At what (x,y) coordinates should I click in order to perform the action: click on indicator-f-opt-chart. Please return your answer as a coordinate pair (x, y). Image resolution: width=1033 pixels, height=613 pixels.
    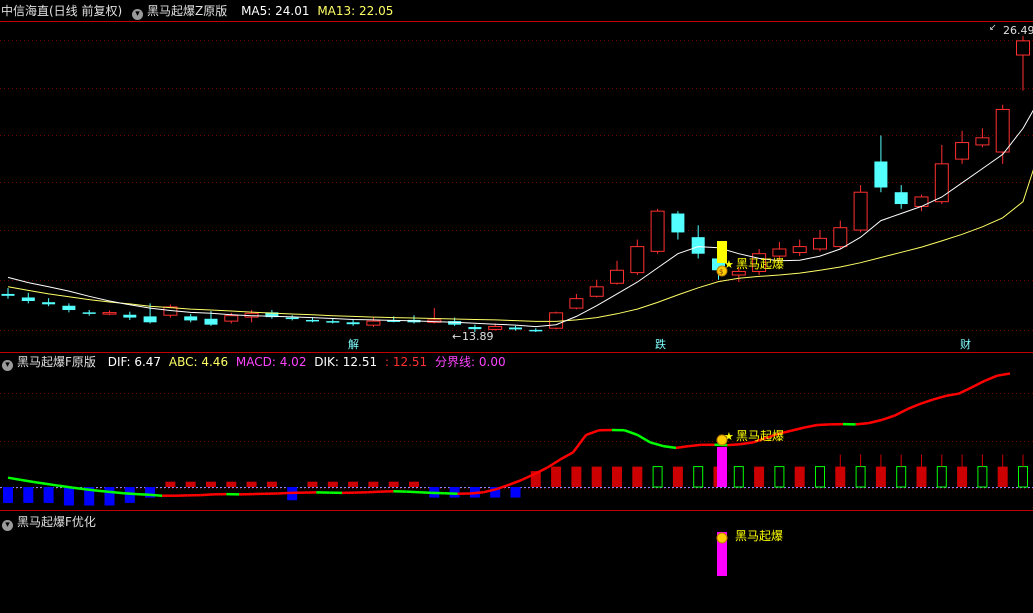
    Looking at the image, I should click on (722, 554).